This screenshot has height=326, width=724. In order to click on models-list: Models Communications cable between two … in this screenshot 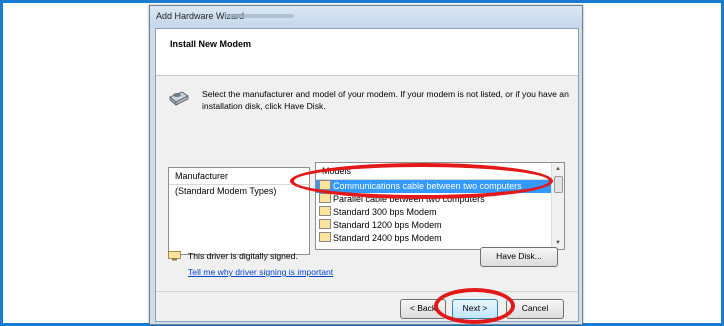, I will do `click(440, 206)`.